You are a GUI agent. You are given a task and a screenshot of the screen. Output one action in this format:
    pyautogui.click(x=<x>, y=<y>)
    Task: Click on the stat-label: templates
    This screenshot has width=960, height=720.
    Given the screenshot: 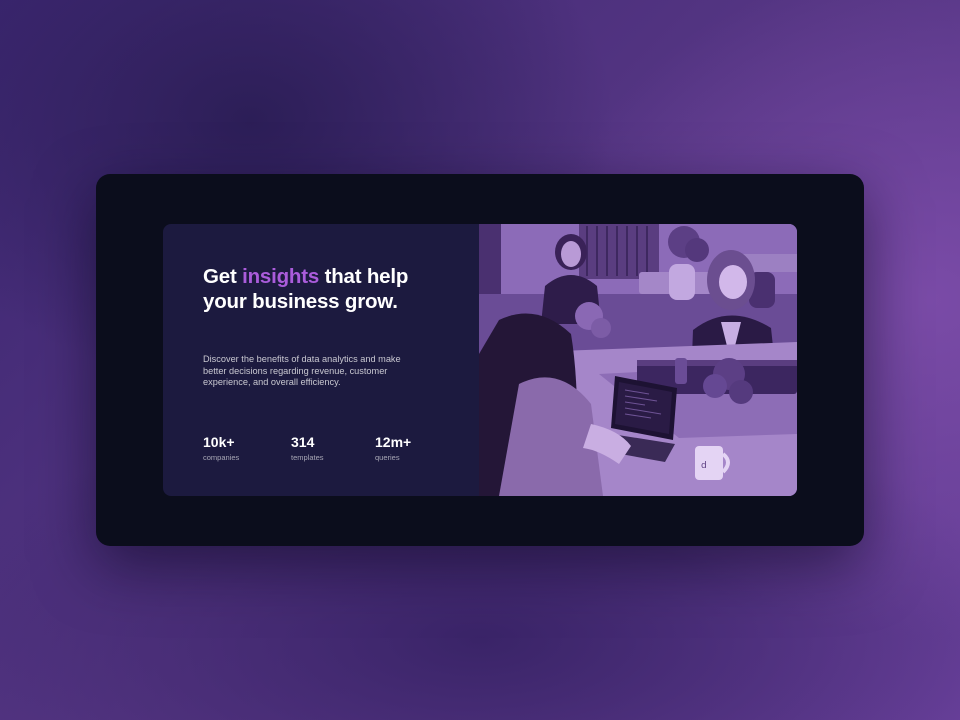 What is the action you would take?
    pyautogui.click(x=307, y=457)
    